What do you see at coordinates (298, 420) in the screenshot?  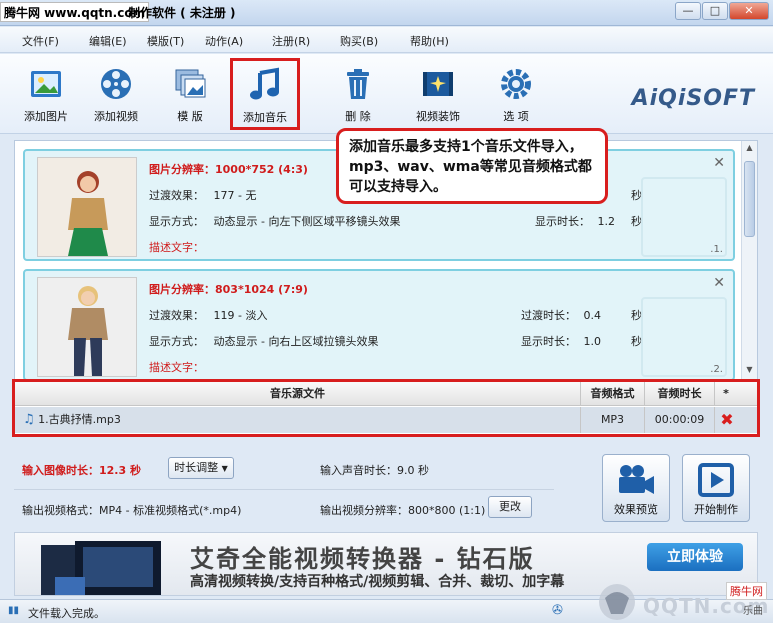 I see `music-file-cell: ♫ 1.古典抒情.mp3` at bounding box center [298, 420].